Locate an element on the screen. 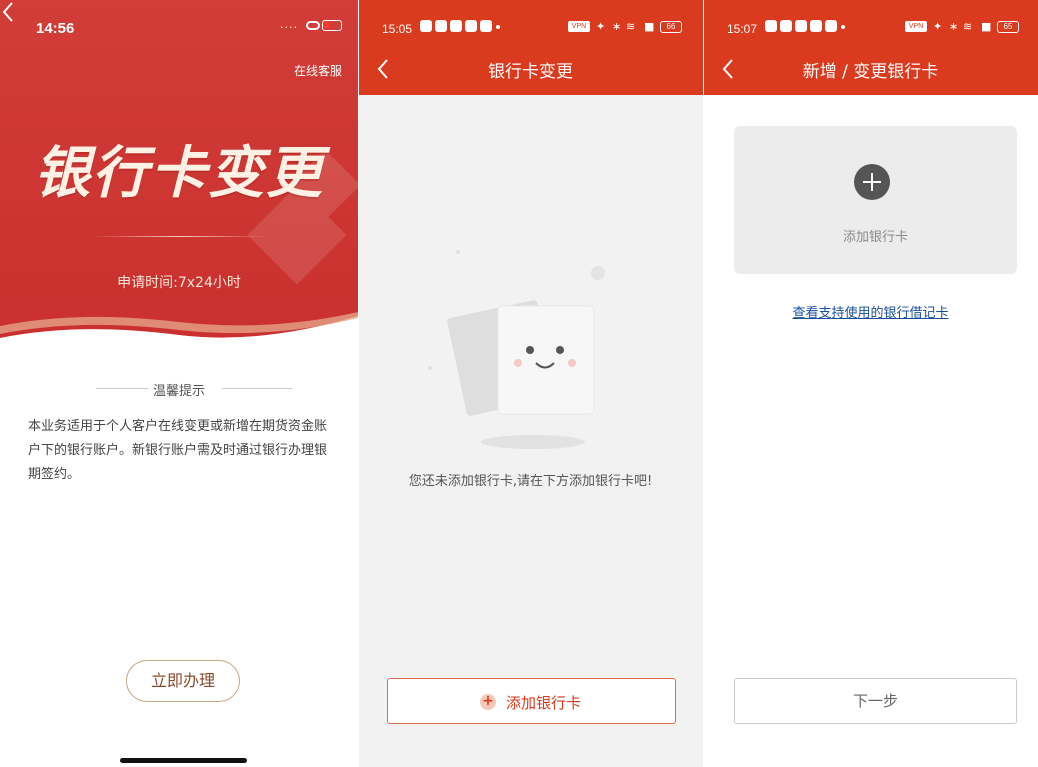 The image size is (1038, 767). status-bar-time: 15:07 is located at coordinates (742, 29).